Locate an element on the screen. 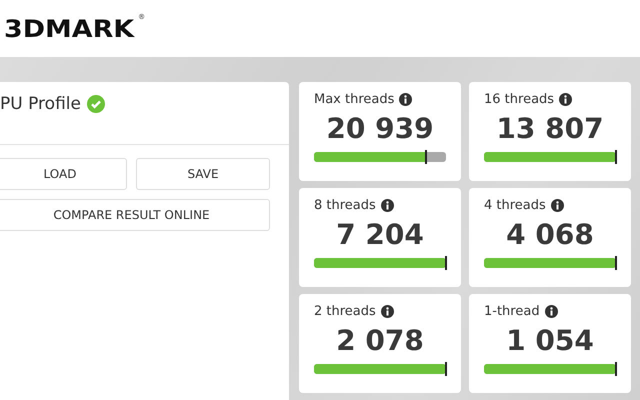 The width and height of the screenshot is (640, 400). logo: 3DMARK is located at coordinates (69, 28).